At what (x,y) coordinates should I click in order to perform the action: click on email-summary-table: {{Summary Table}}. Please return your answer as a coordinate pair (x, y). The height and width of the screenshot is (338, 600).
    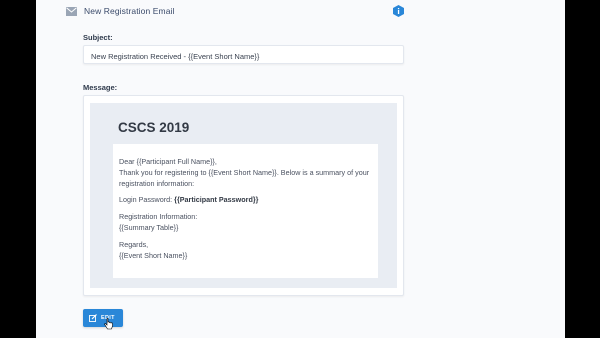
    Looking at the image, I should click on (149, 227).